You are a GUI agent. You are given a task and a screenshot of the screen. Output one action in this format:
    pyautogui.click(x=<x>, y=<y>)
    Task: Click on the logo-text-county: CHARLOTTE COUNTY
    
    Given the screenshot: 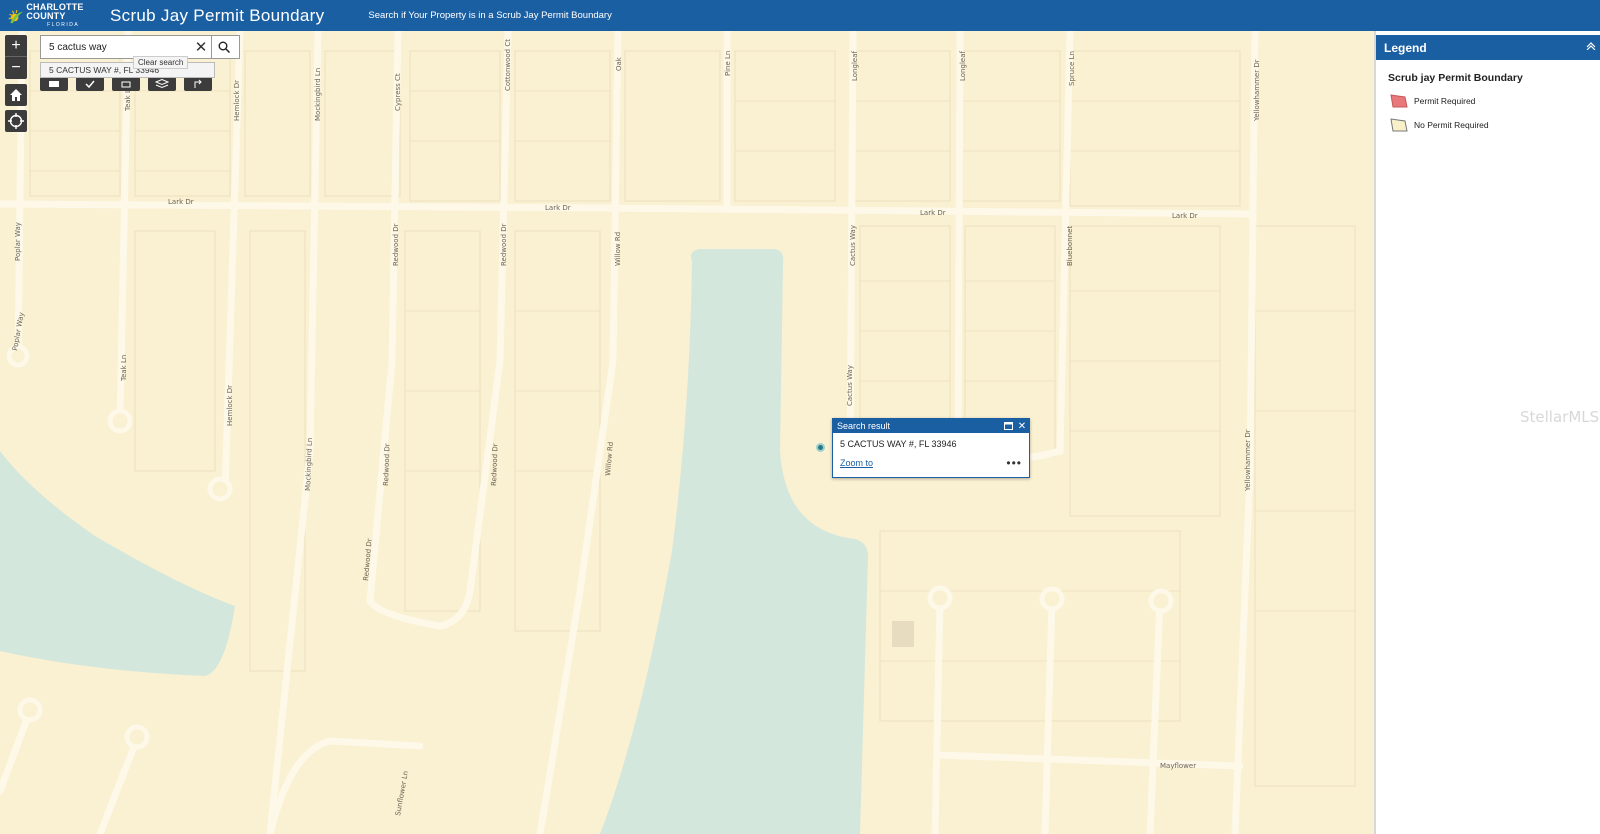 What is the action you would take?
    pyautogui.click(x=55, y=11)
    